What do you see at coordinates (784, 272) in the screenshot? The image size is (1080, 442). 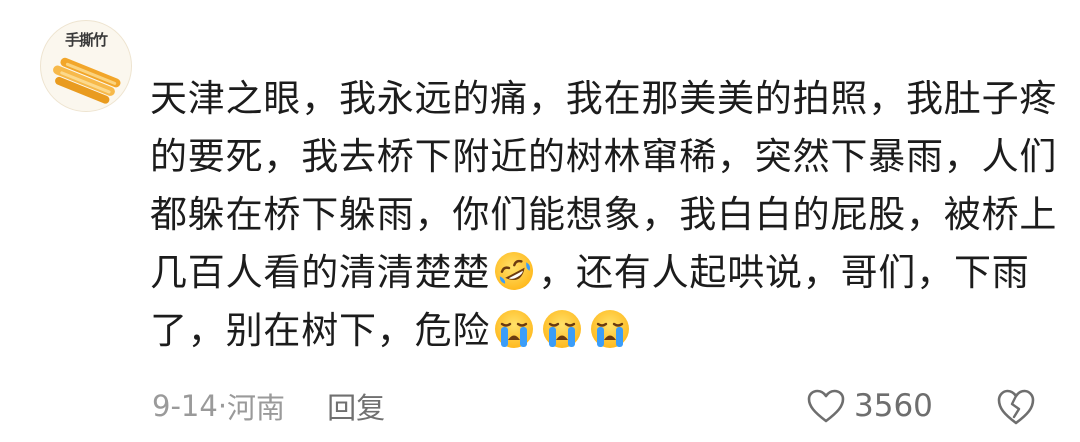 I see `comment-line-segment: ，还有人起哄说，哥们，下雨` at bounding box center [784, 272].